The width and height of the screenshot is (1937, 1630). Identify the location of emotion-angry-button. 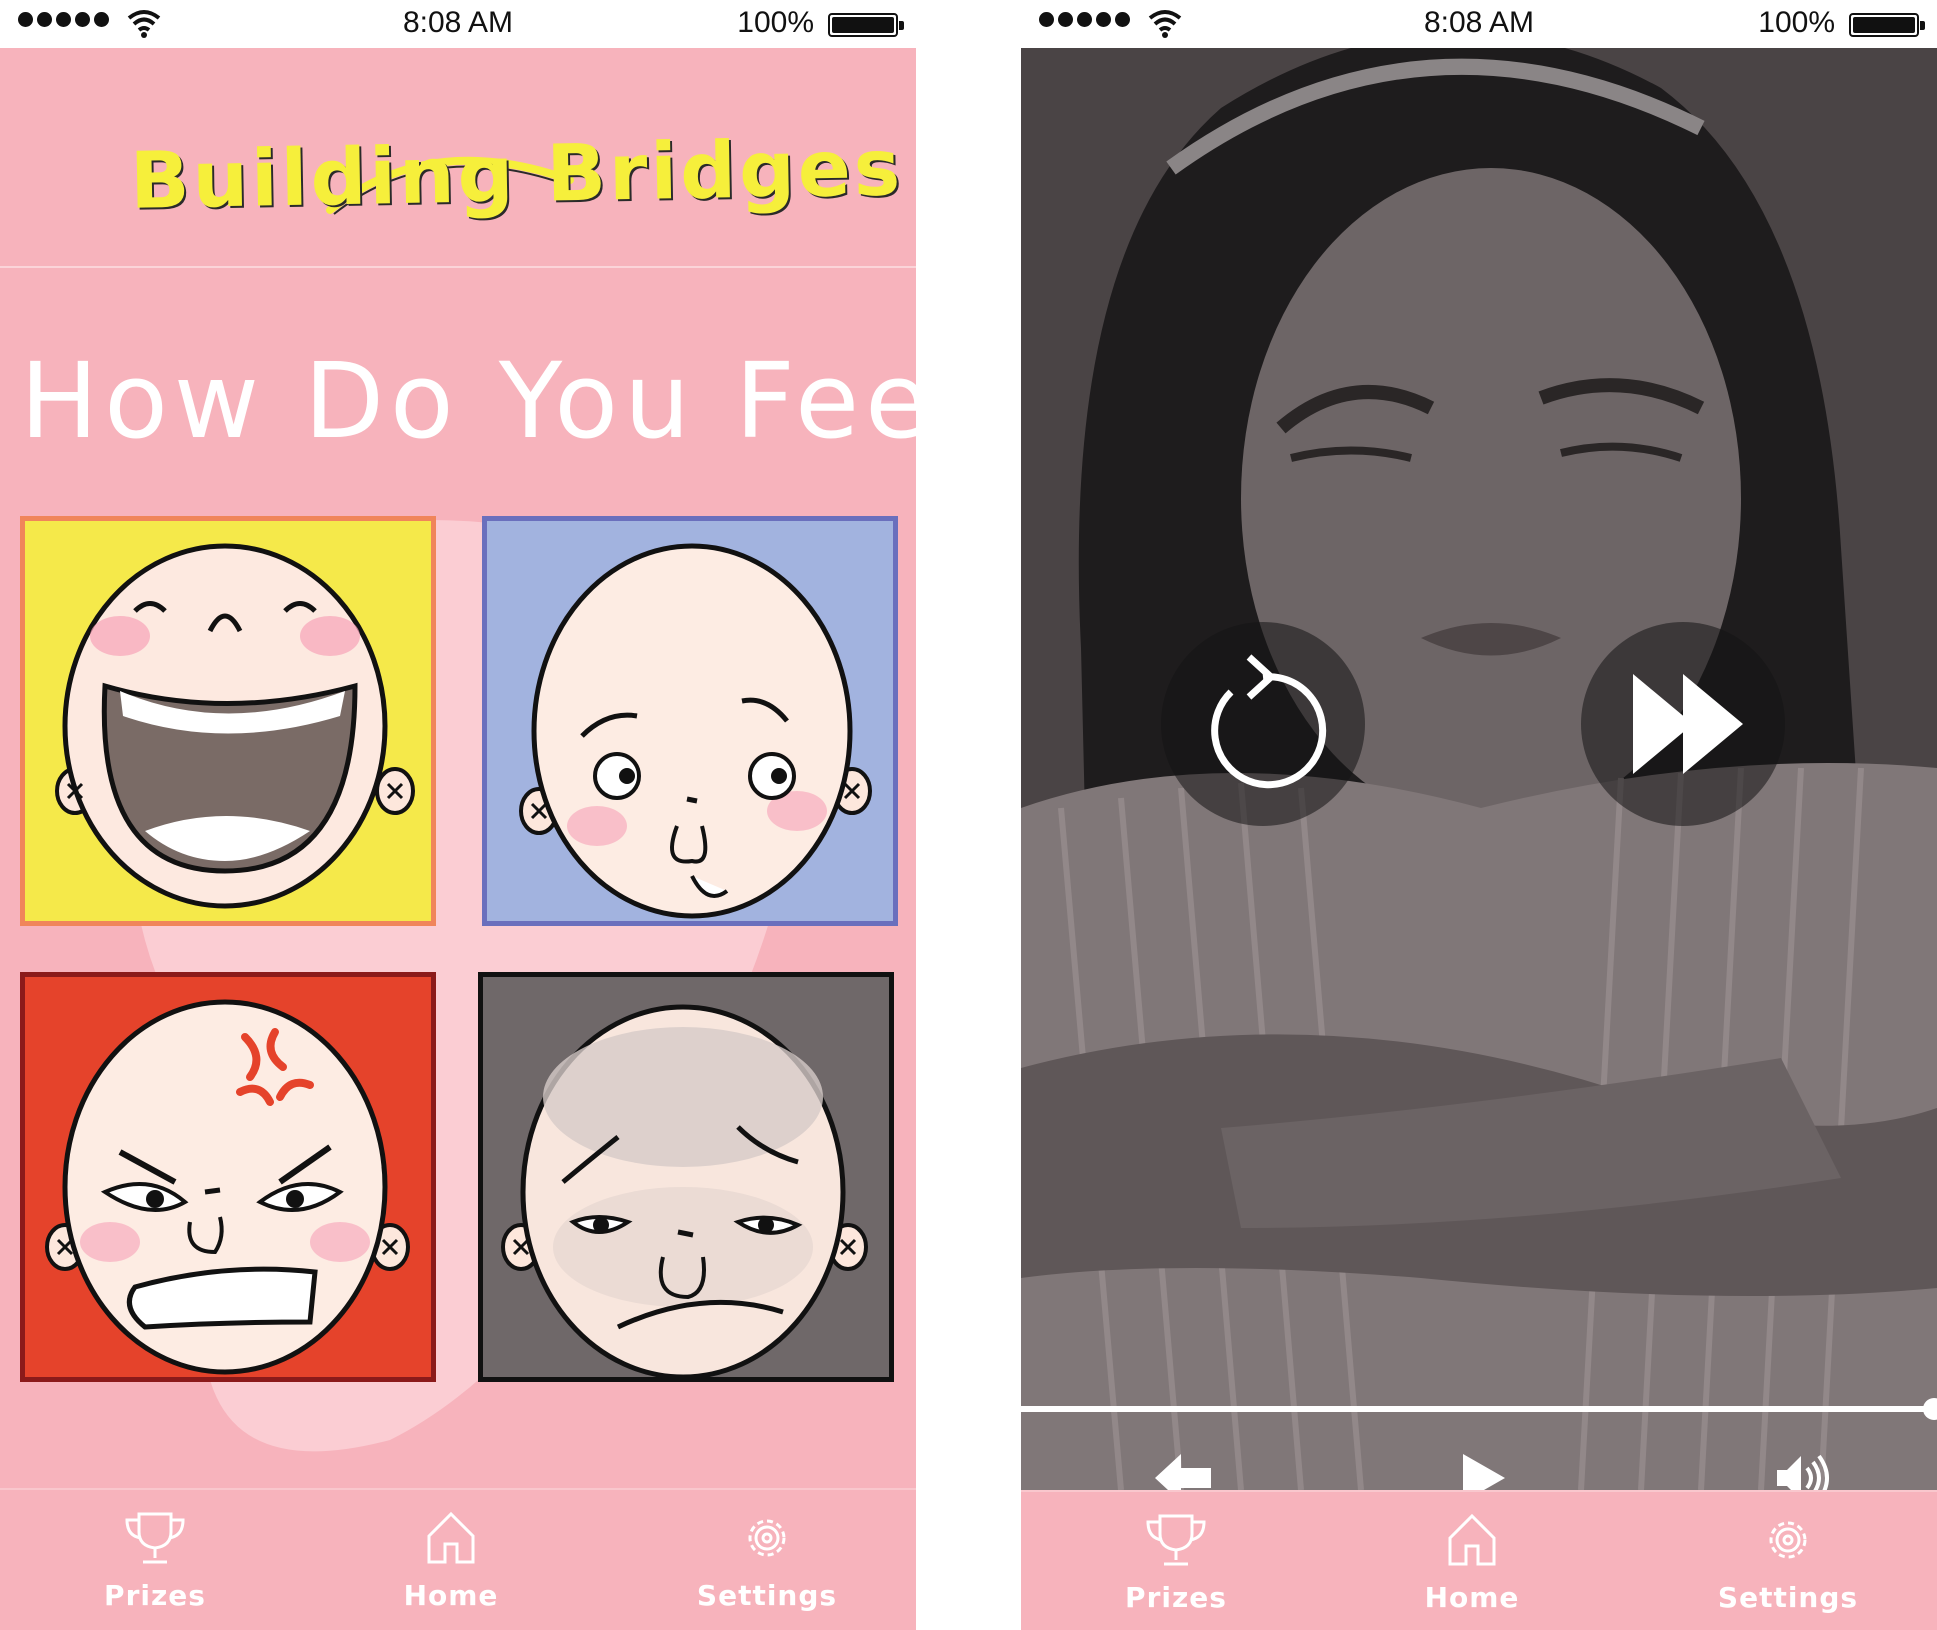
(228, 1177).